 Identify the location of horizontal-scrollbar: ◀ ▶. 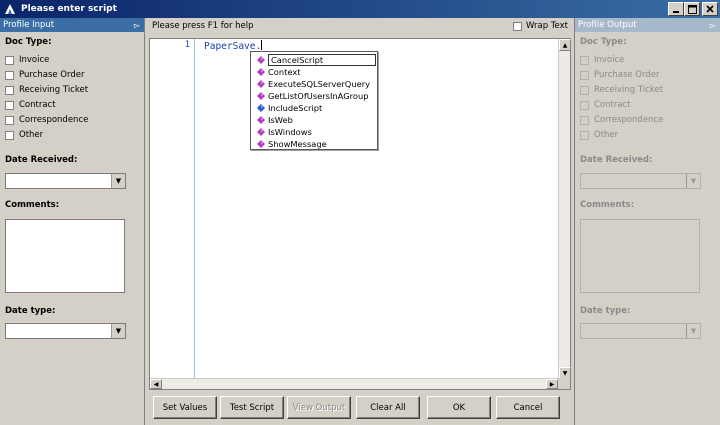
(354, 383).